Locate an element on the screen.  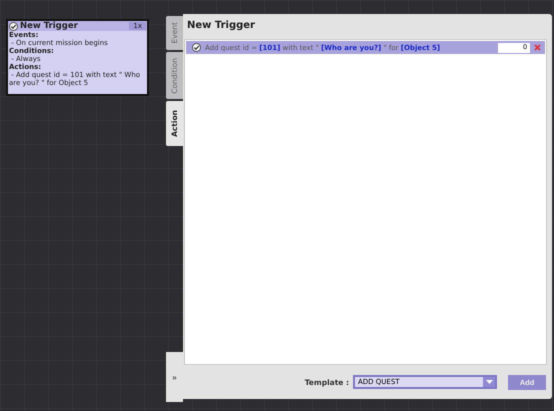
expand-button: » is located at coordinates (174, 377).